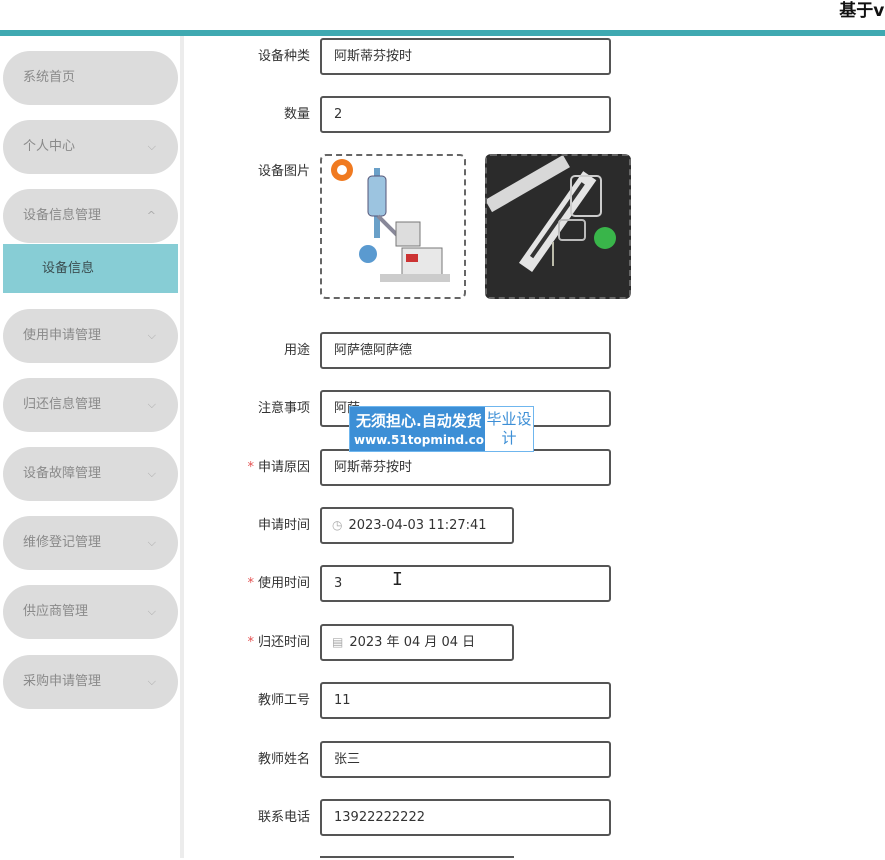  I want to click on field-label-text: 申请原因, so click(283, 467).